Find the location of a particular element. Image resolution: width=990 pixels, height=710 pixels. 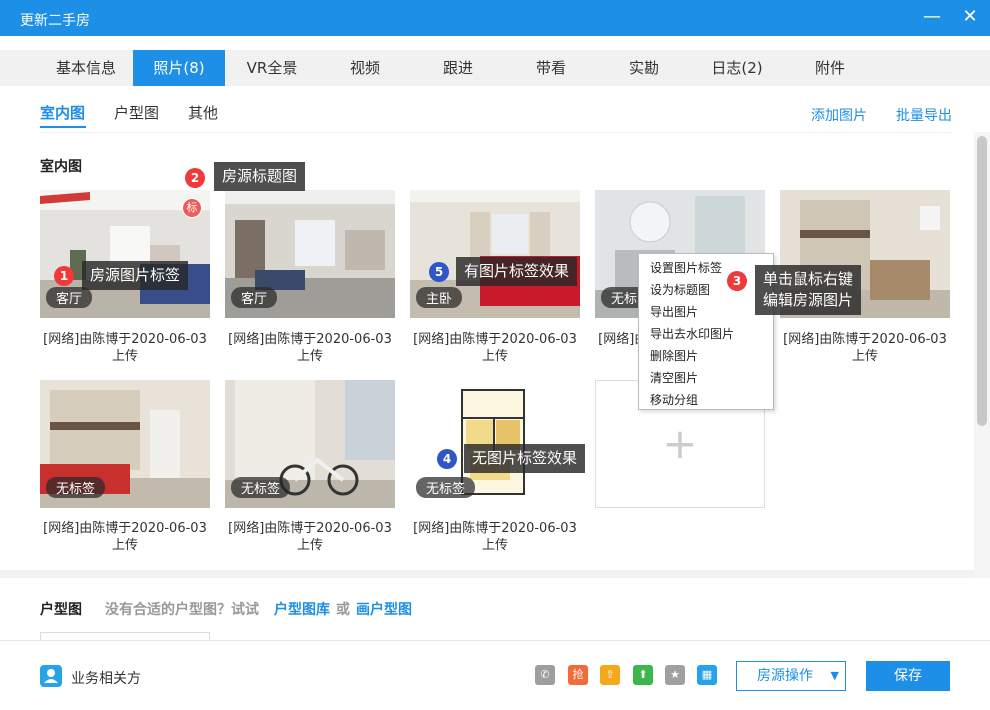

menu-item-set-title-image: 设为标题图 is located at coordinates (680, 289).